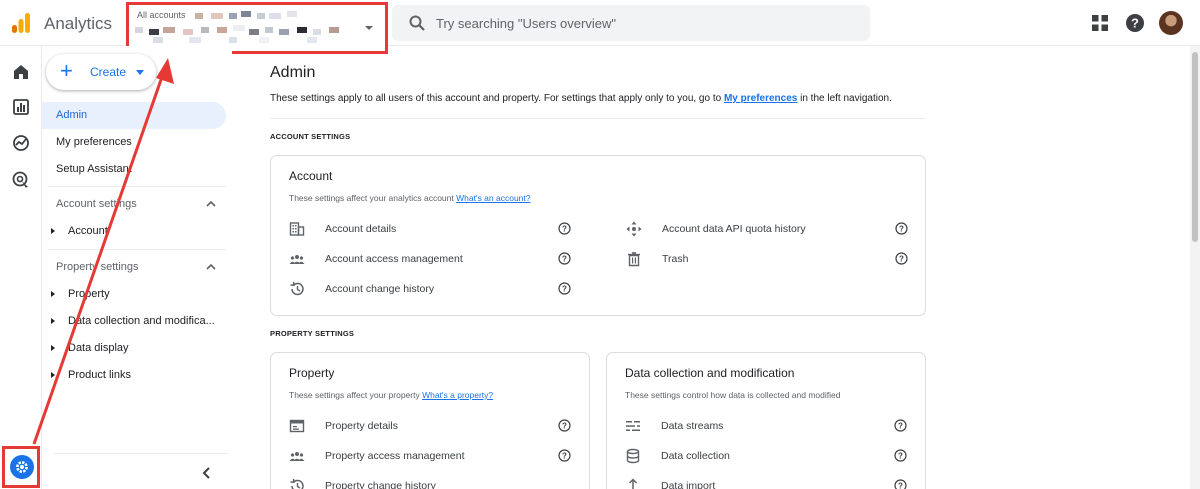 The width and height of the screenshot is (1200, 489). What do you see at coordinates (734, 229) in the screenshot?
I see `row-label: Account data API quota history` at bounding box center [734, 229].